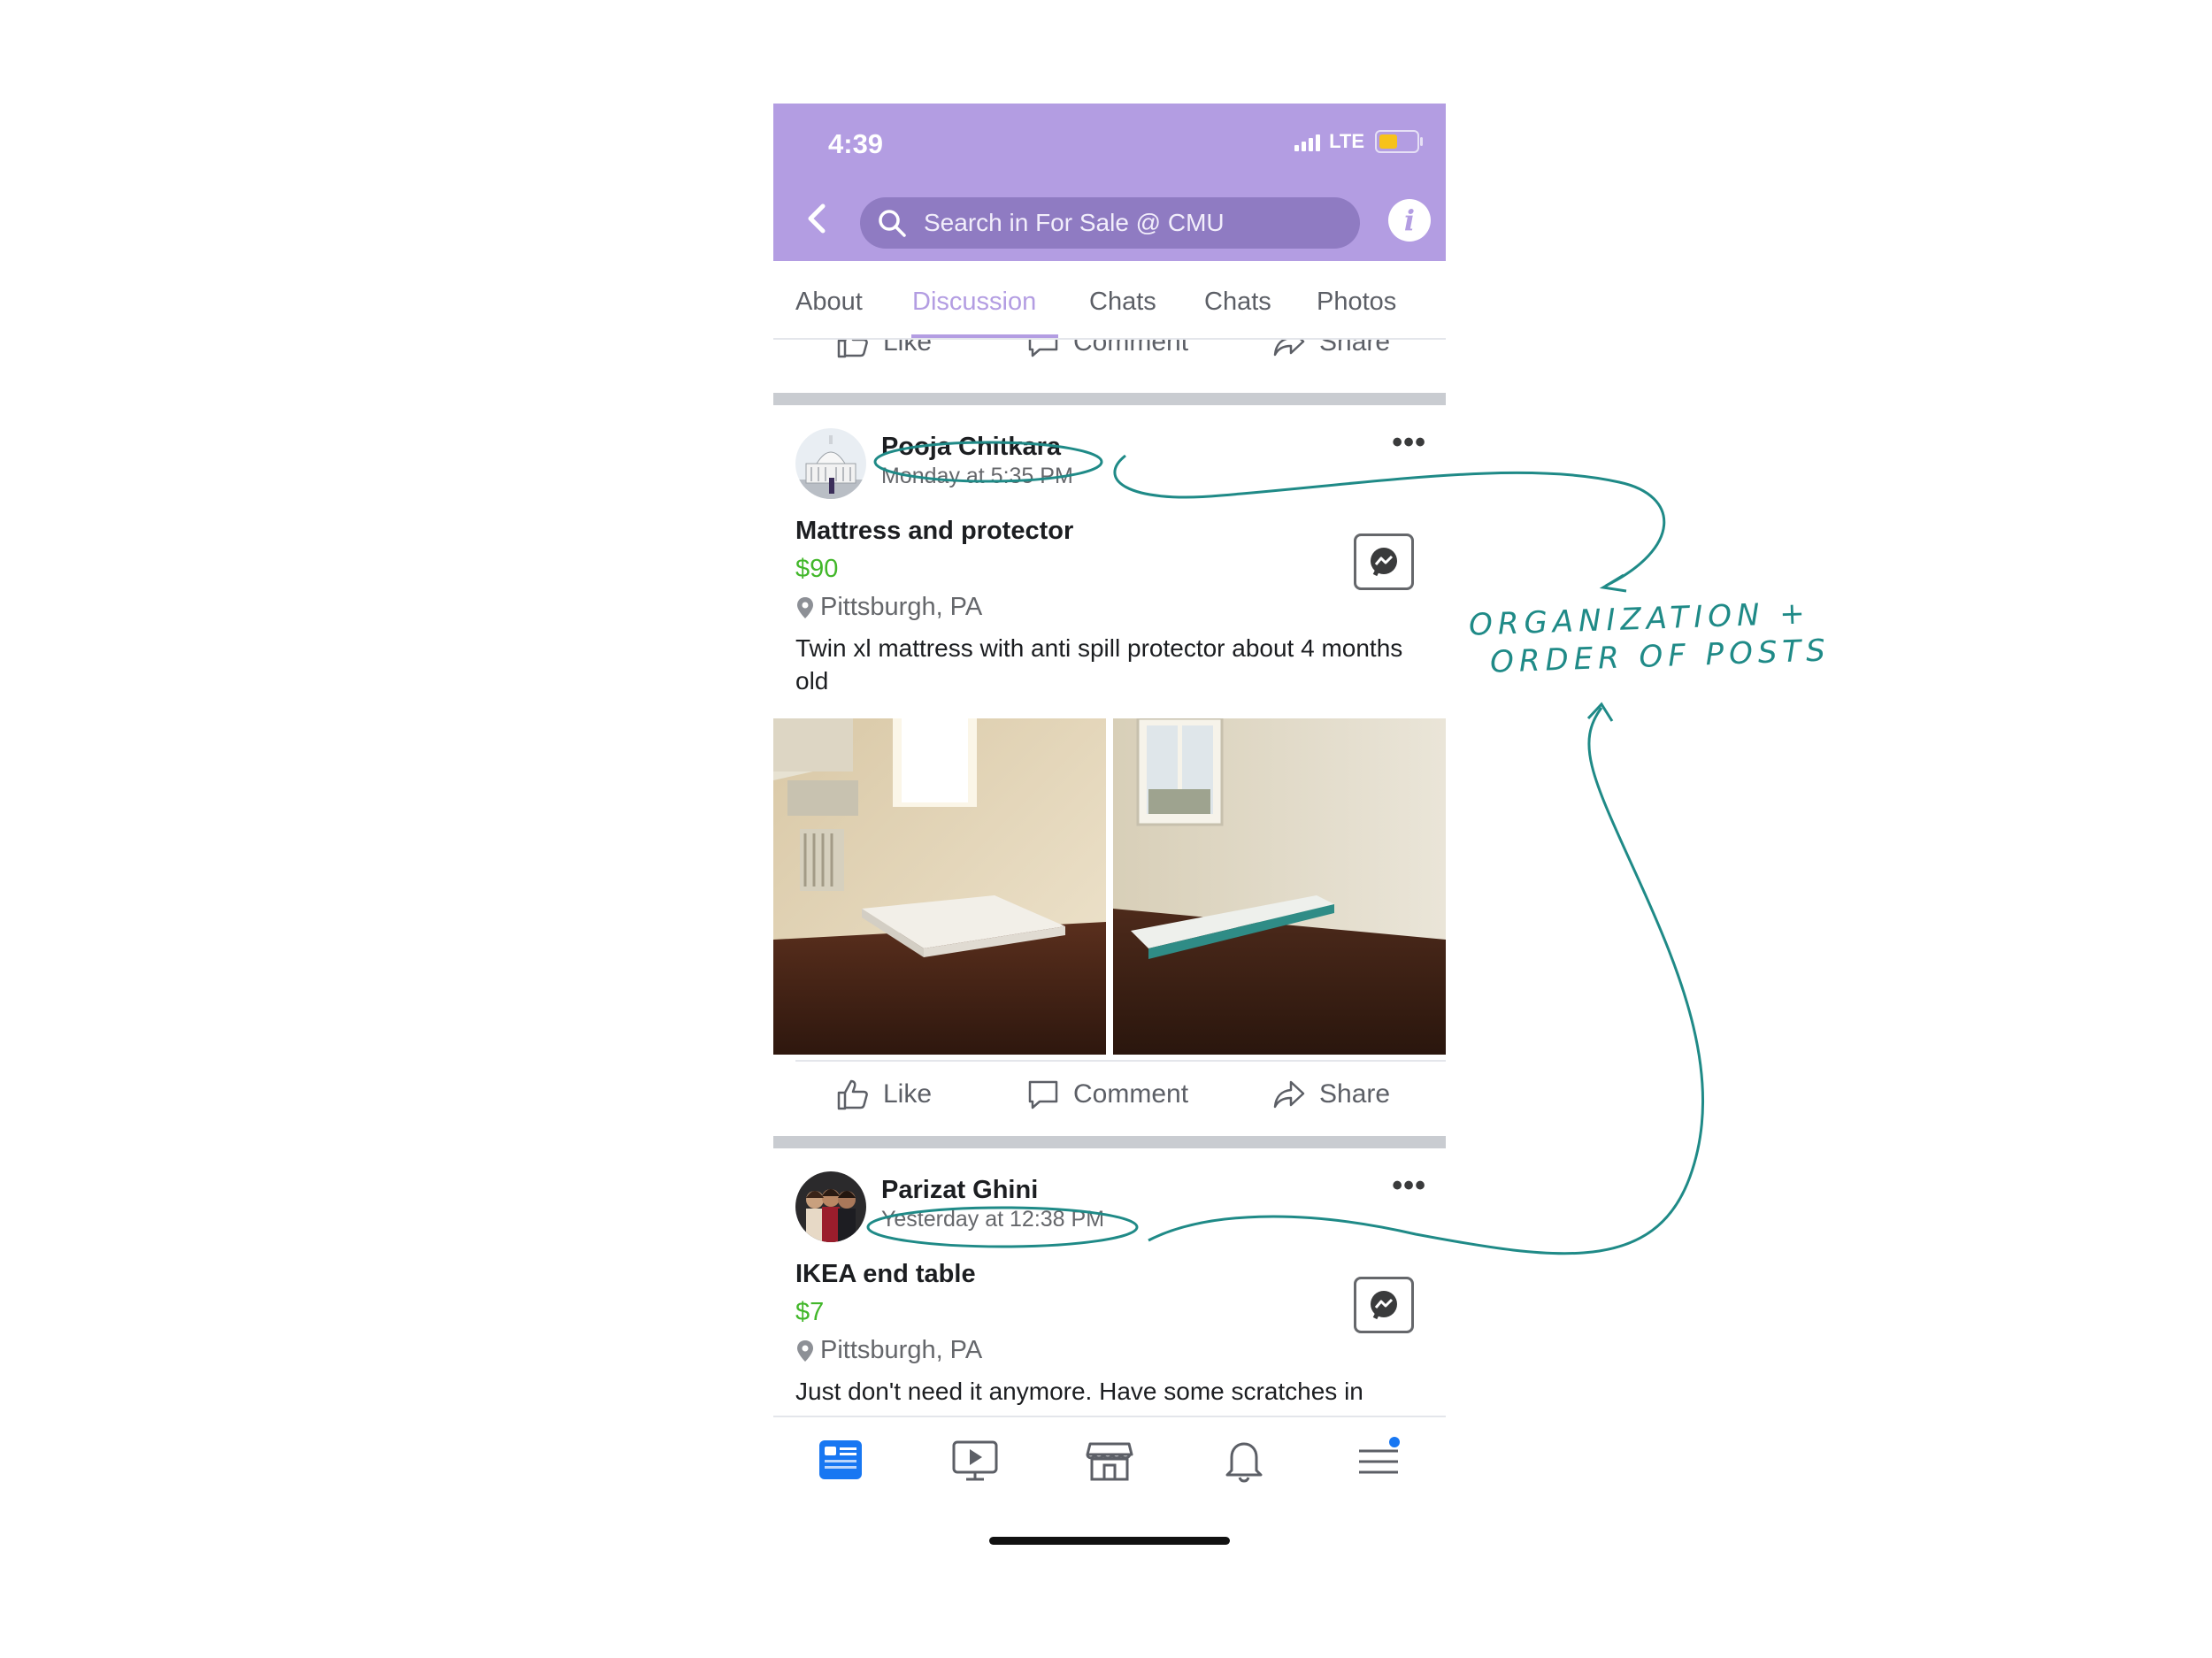  I want to click on battery-icon, so click(1399, 141).